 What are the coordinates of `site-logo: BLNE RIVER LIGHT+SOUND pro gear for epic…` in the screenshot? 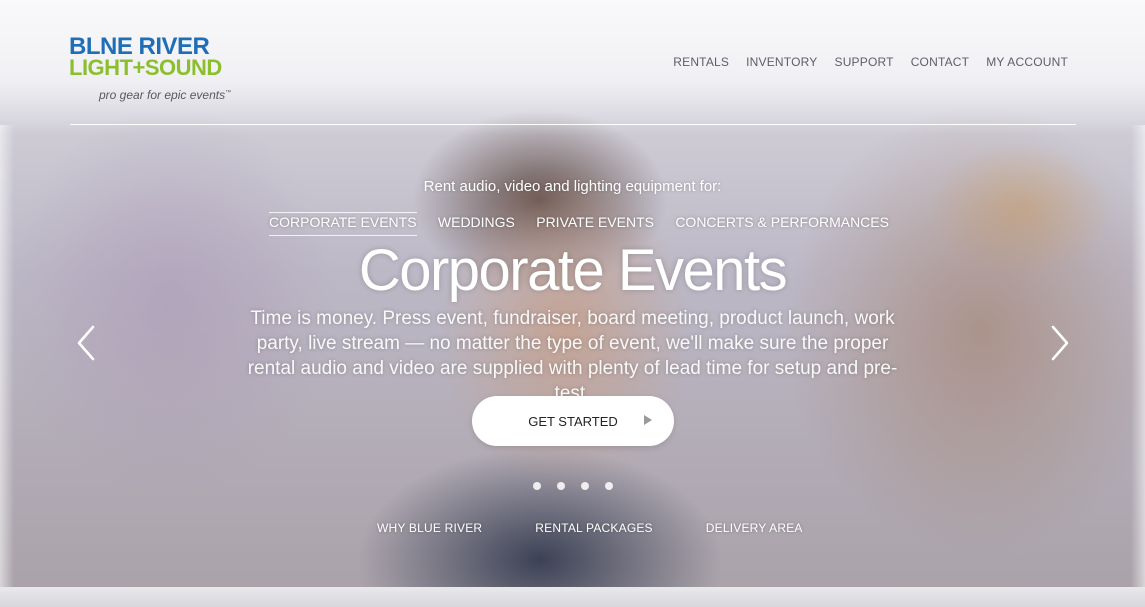 It's located at (164, 70).